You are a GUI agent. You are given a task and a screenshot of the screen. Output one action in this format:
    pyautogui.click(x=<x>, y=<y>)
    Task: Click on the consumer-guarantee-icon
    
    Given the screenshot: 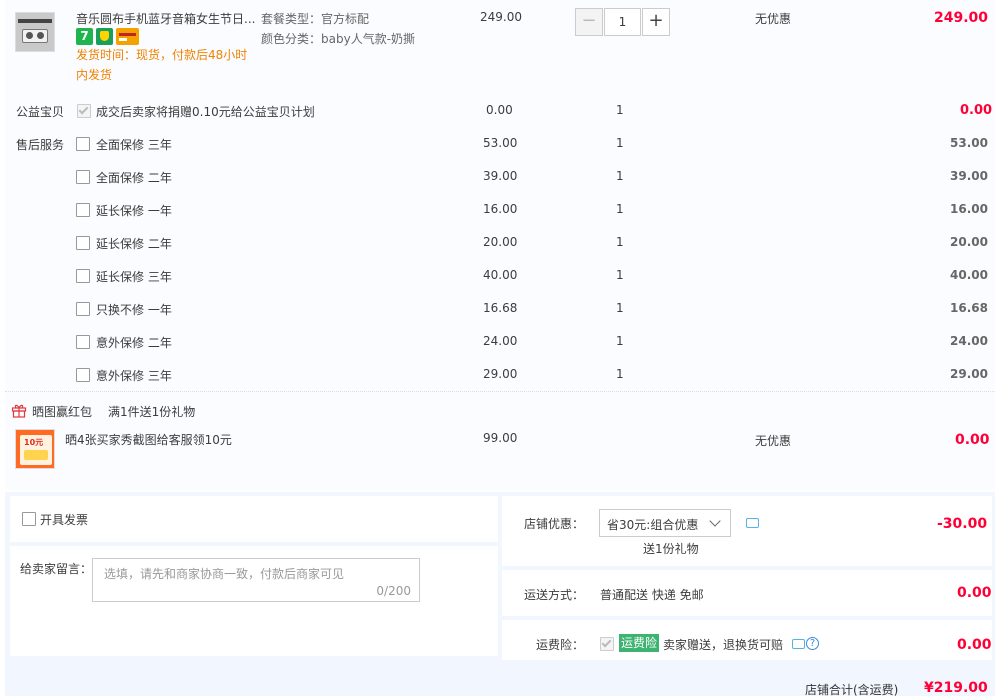 What is the action you would take?
    pyautogui.click(x=104, y=36)
    